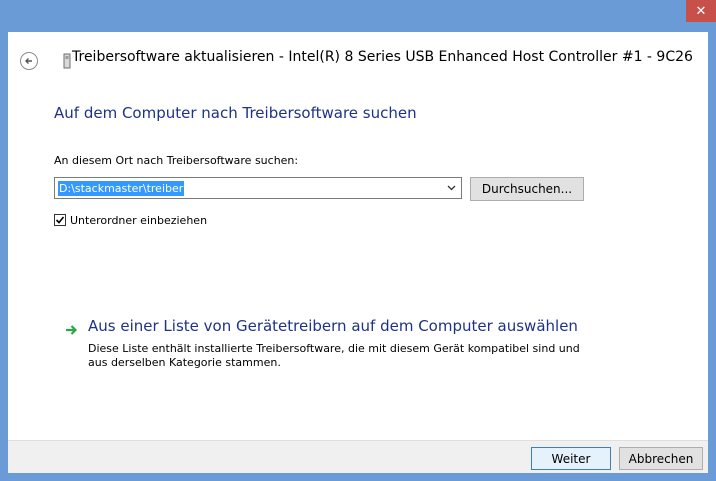  I want to click on close-button: ✕, so click(701, 11).